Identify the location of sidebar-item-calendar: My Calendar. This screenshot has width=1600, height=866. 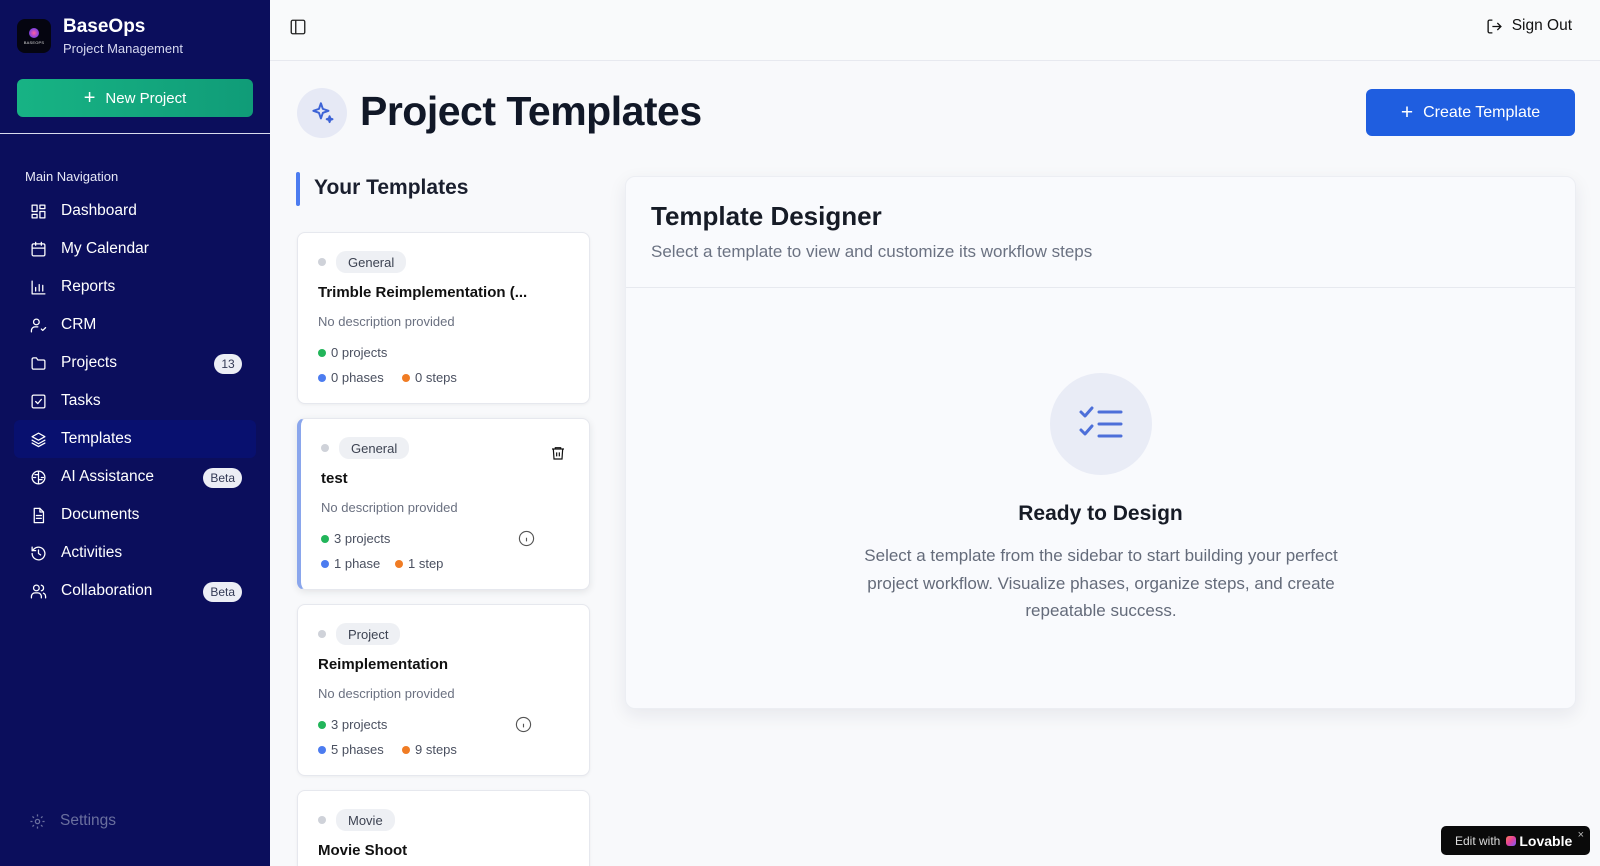
(135, 249).